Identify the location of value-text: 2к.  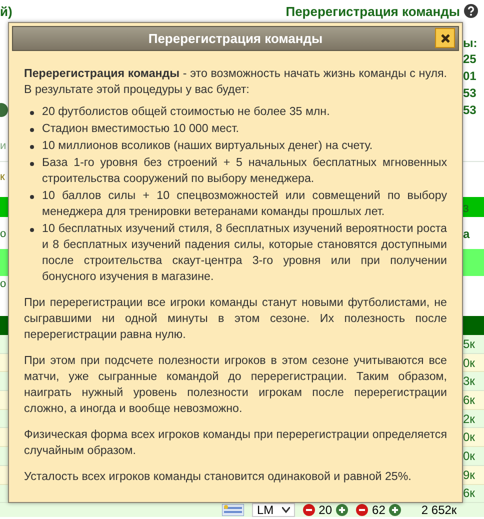
(469, 419).